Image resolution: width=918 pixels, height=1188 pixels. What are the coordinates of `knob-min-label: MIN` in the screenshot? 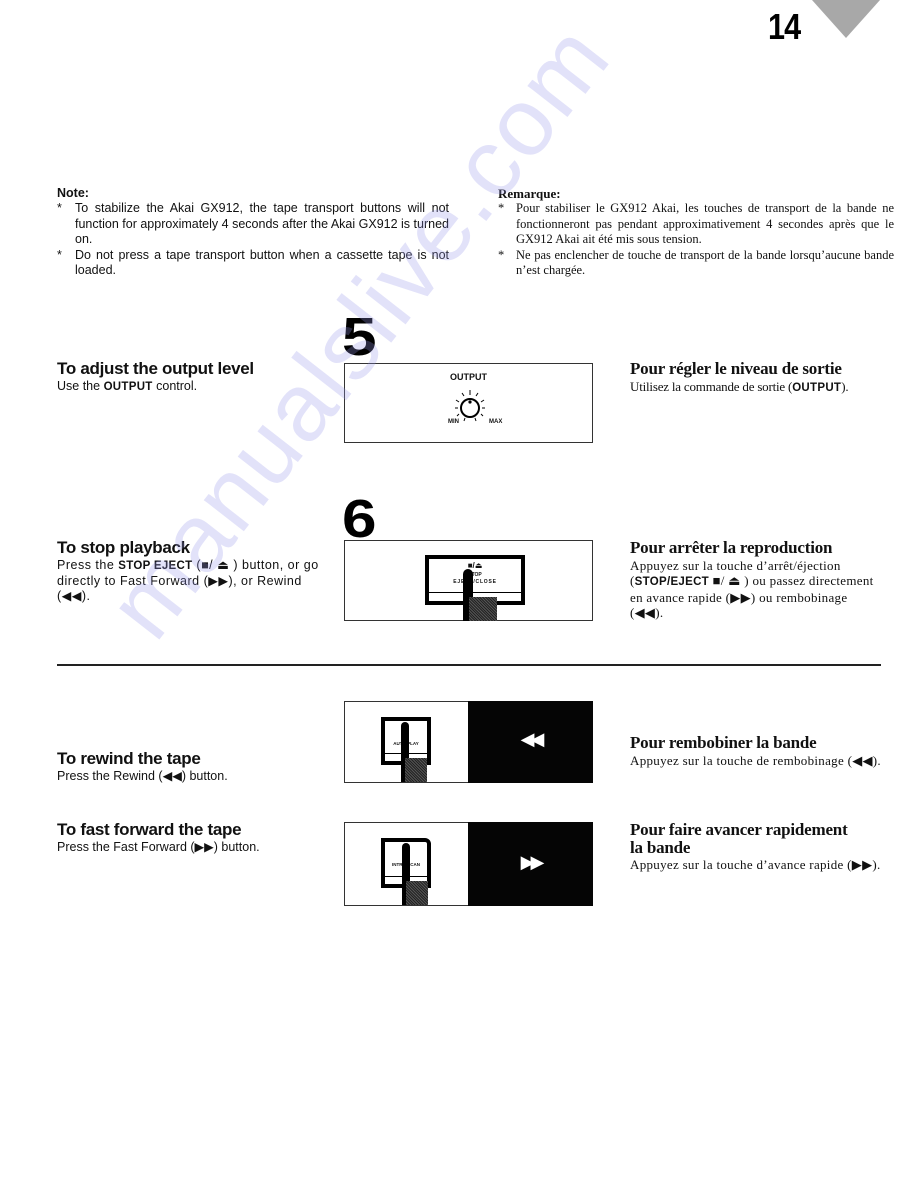 It's located at (453, 422).